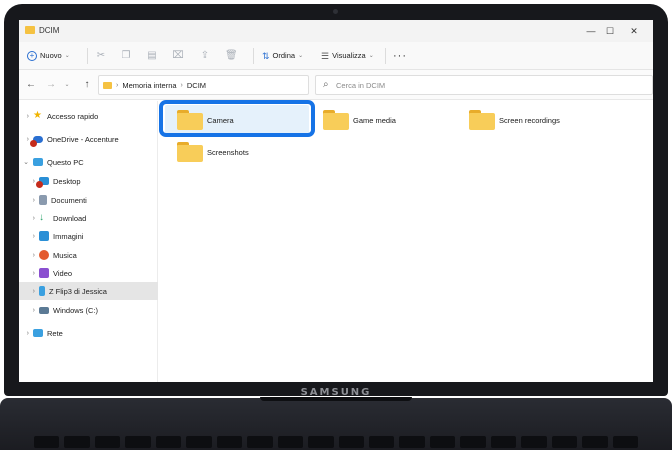  I want to click on sidebar-item-windows-c: › Windows (C:), so click(88, 310).